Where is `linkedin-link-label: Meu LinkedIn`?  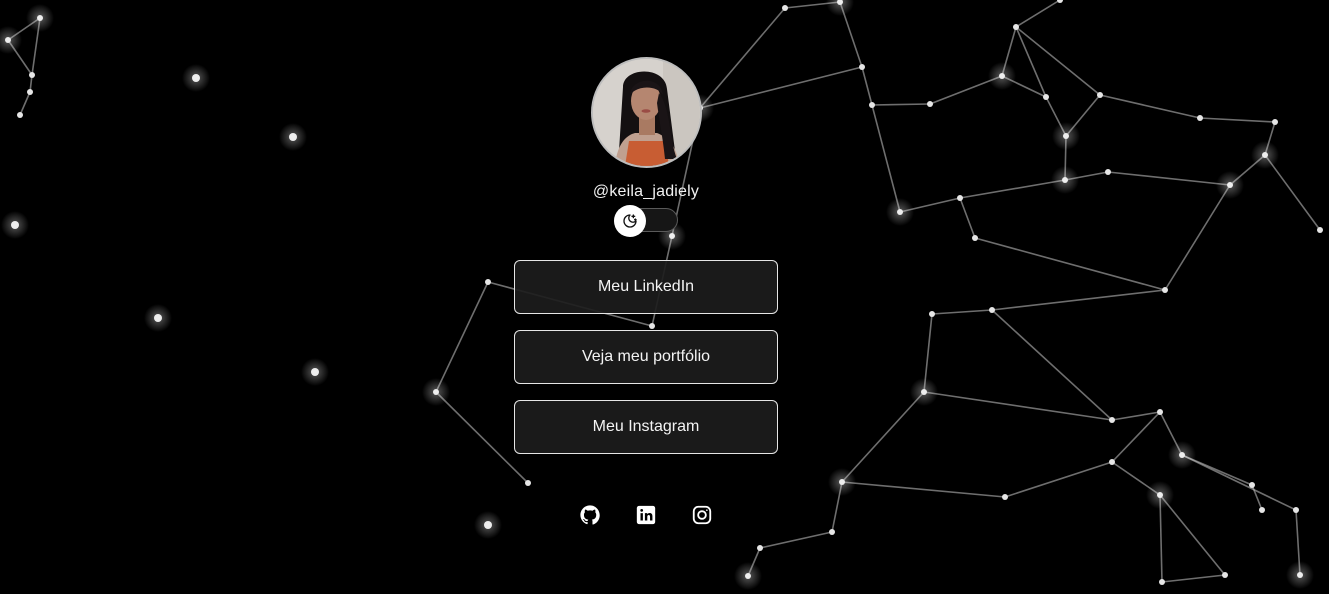
linkedin-link-label: Meu LinkedIn is located at coordinates (646, 286).